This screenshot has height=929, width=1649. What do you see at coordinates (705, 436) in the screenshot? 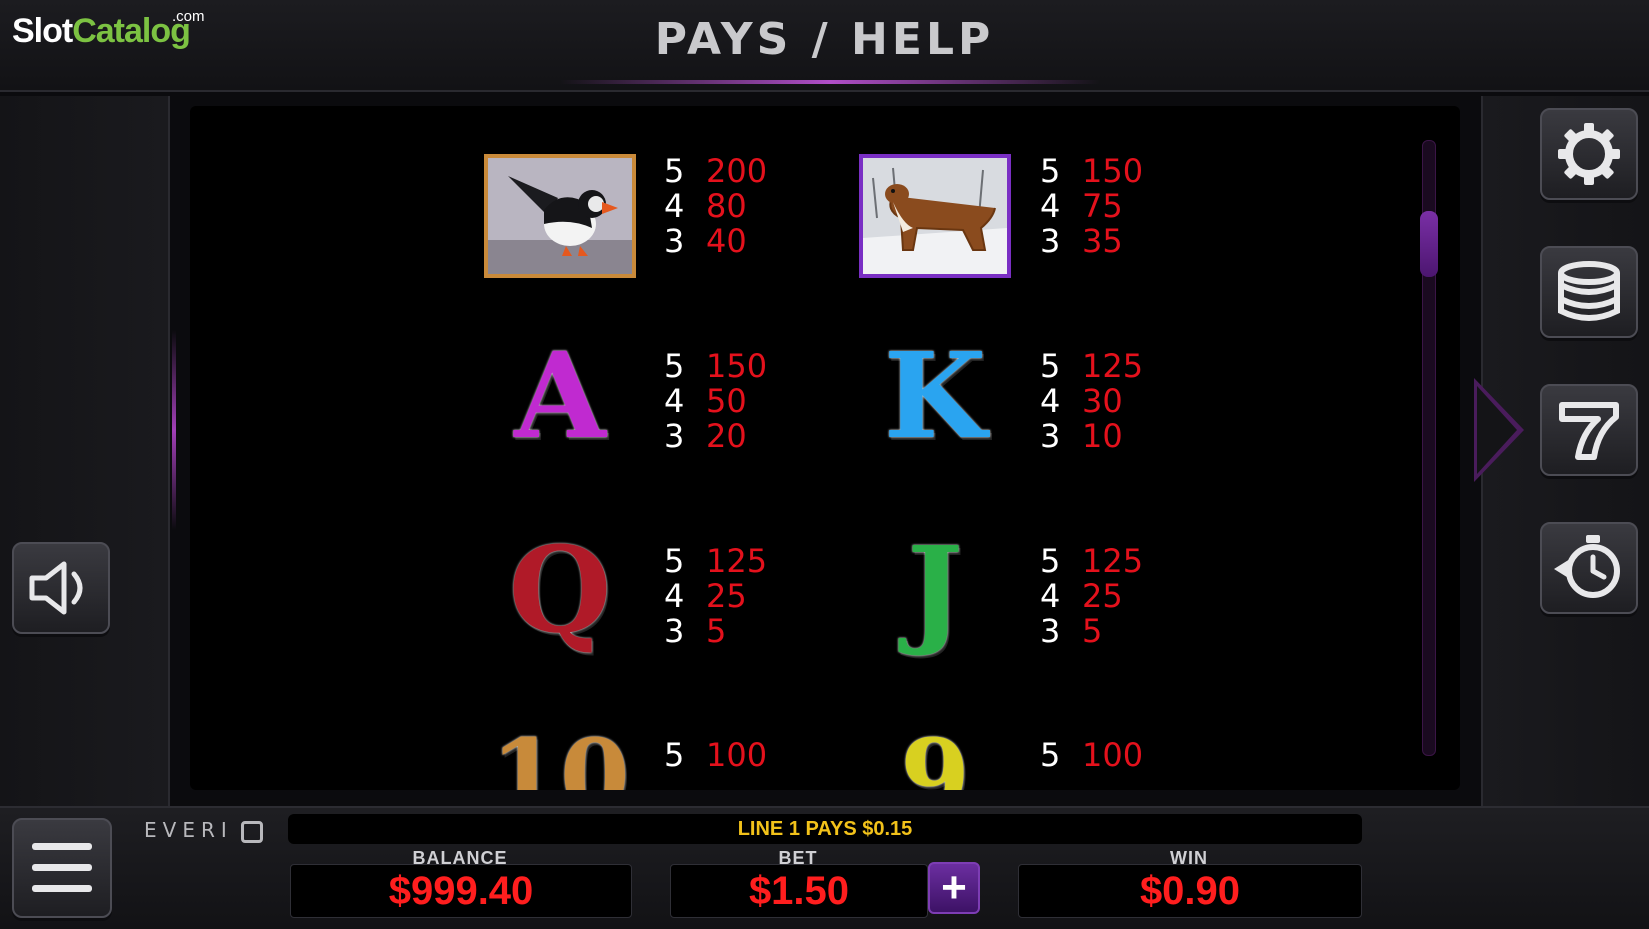
I see `pay-row: 3 20` at bounding box center [705, 436].